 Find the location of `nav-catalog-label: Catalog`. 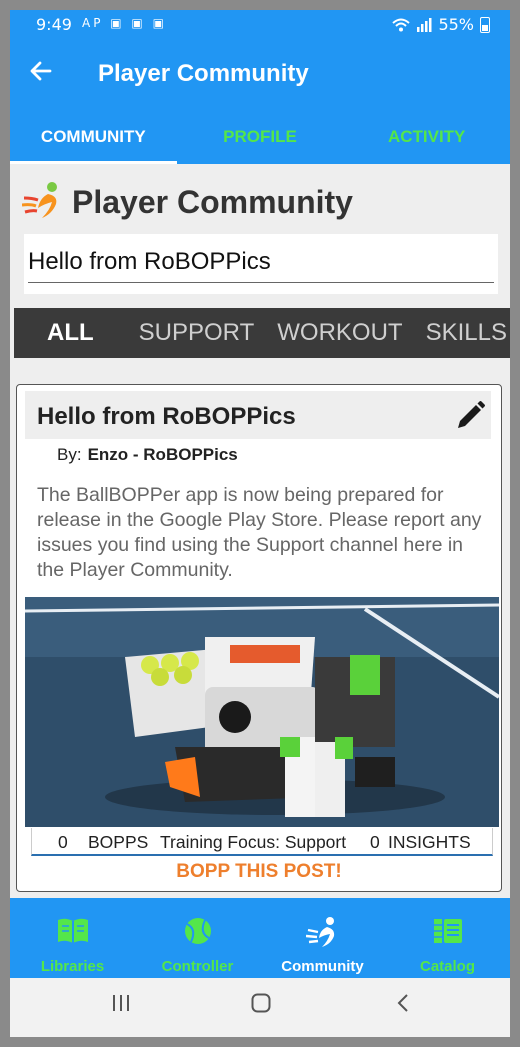

nav-catalog-label: Catalog is located at coordinates (447, 966).